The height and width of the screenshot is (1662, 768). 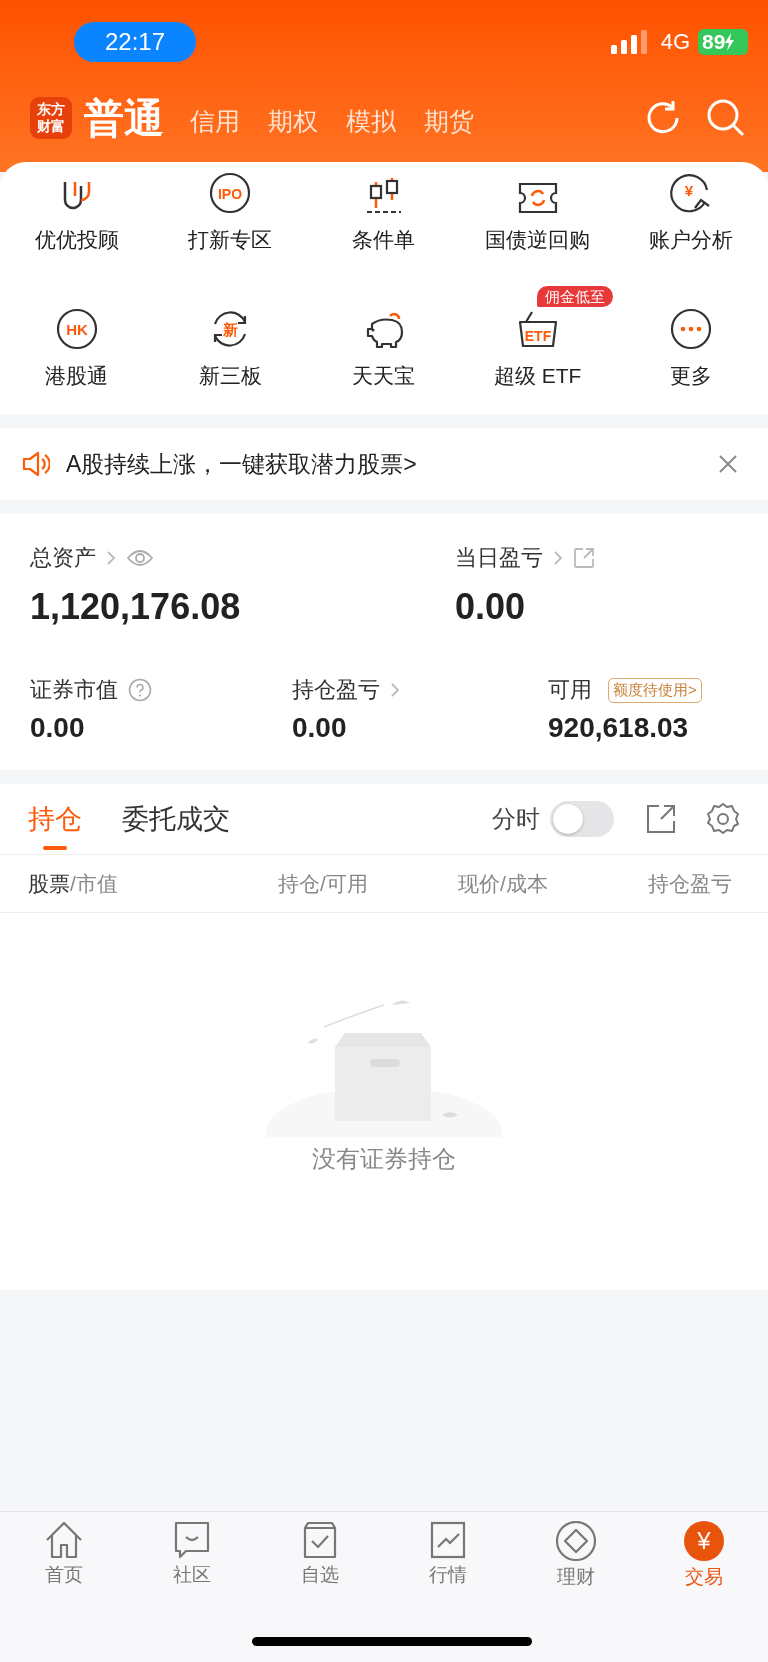 I want to click on network-label: 4G, so click(x=675, y=42).